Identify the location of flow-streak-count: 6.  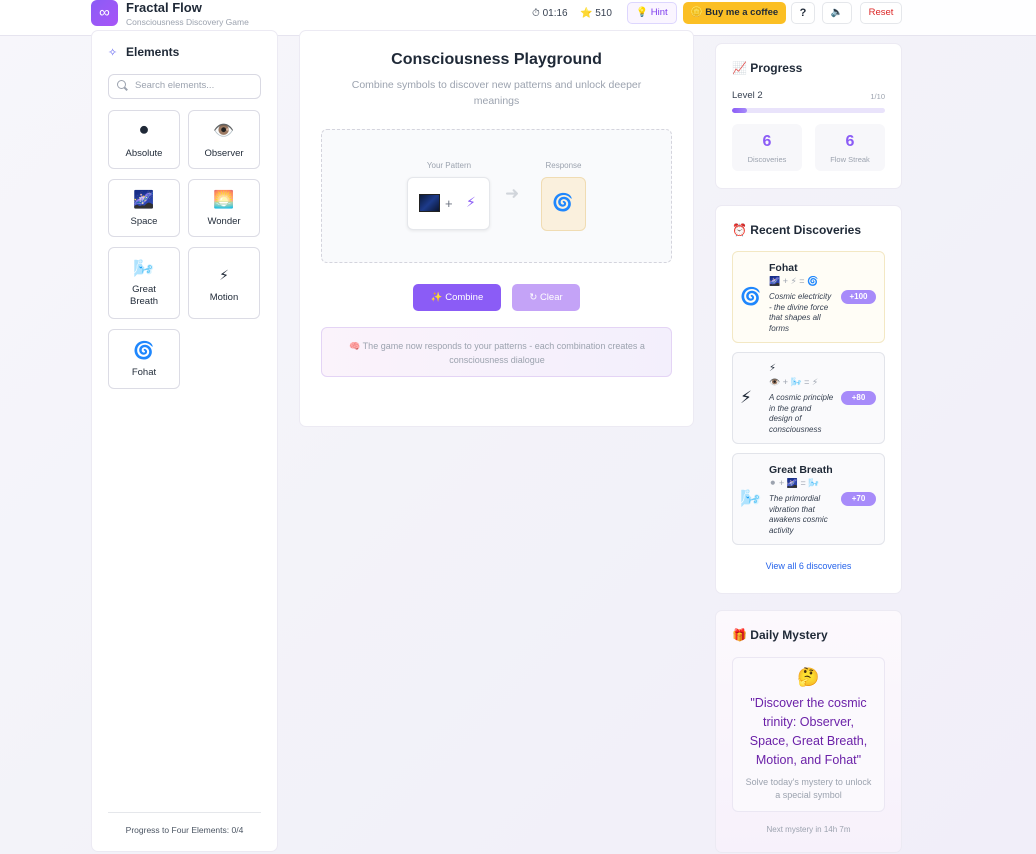
(850, 141).